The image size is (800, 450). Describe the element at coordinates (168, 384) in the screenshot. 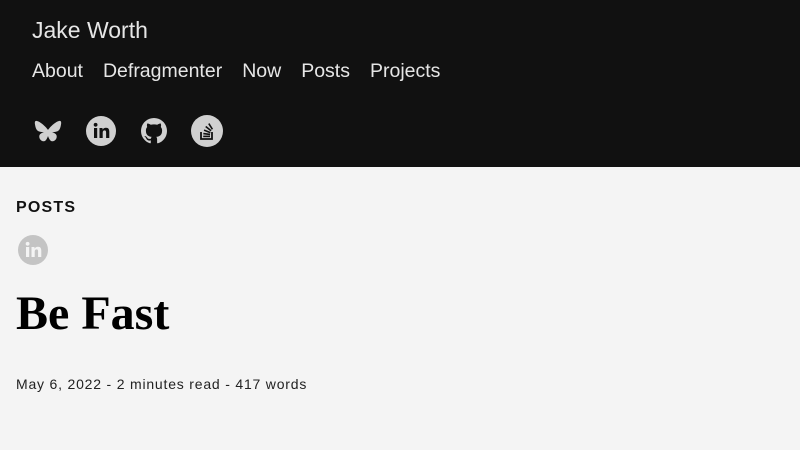

I see `reading-time: 2 minutes read` at that location.